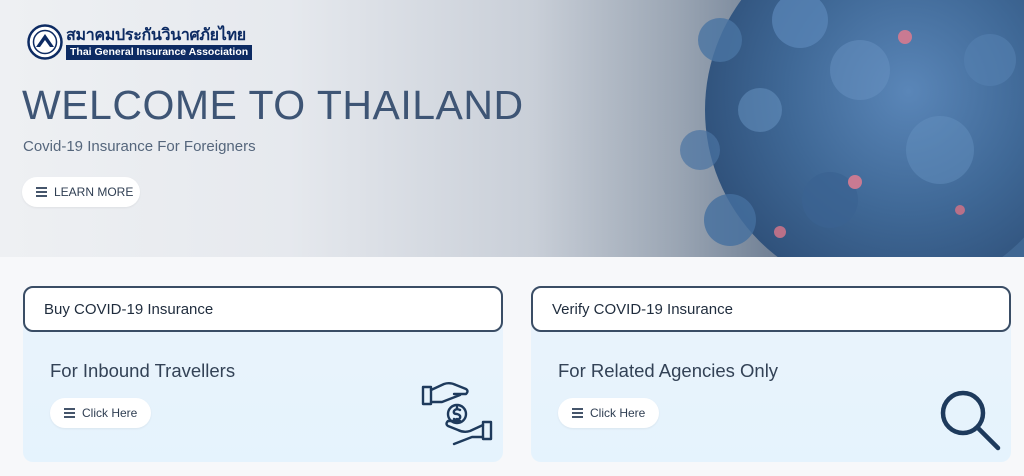  What do you see at coordinates (129, 309) in the screenshot?
I see `buy-insurance-title: Buy COVID-19 Insurance` at bounding box center [129, 309].